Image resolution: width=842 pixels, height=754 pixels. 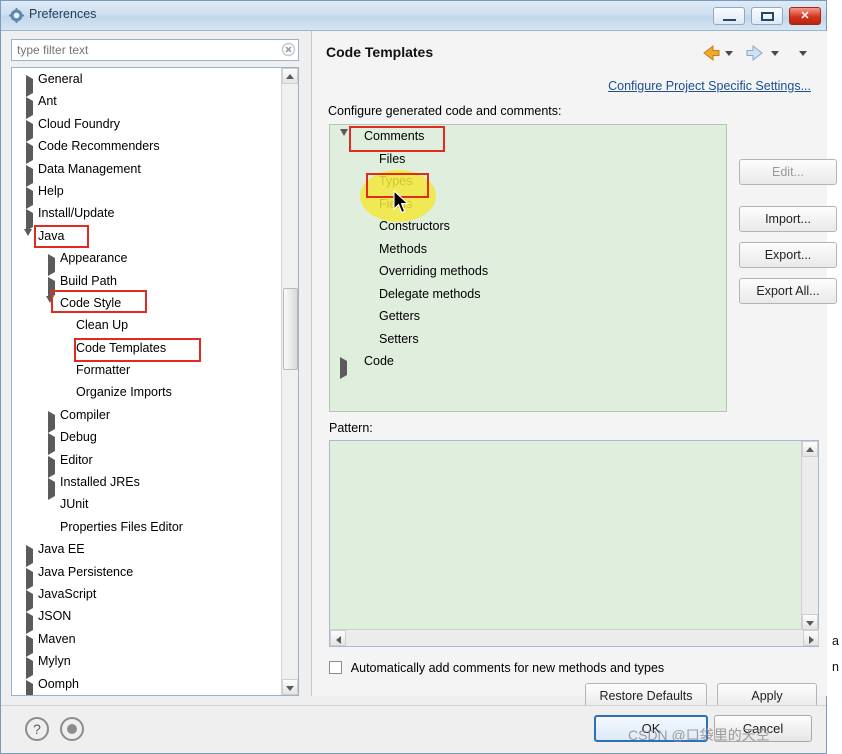 I want to click on sidebar-item-help: Help, so click(x=147, y=194).